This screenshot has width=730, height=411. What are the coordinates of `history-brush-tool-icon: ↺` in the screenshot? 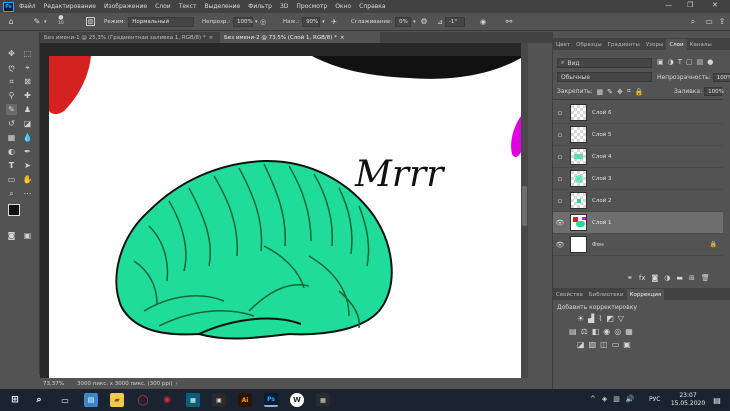 It's located at (11, 123).